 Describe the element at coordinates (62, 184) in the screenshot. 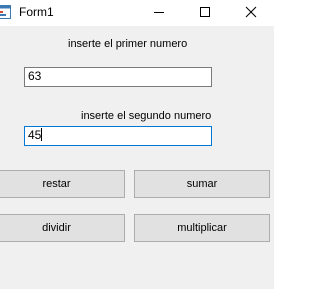

I see `restar-button: restar` at that location.